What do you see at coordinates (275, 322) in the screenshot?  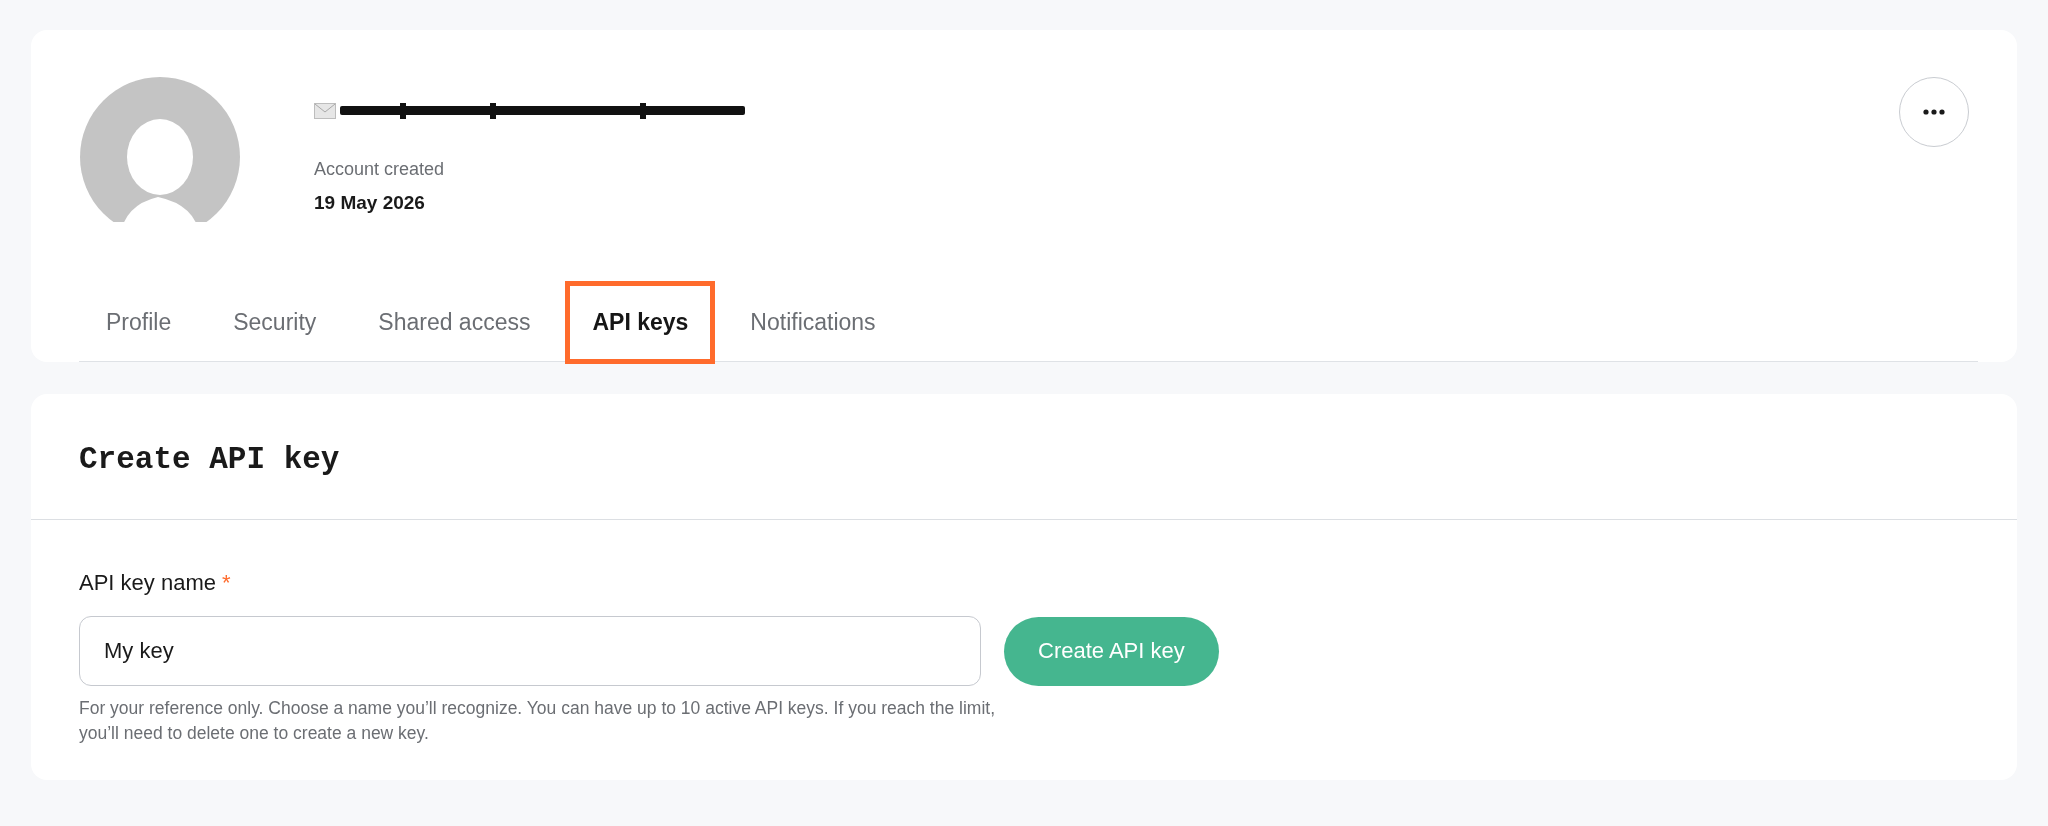 I see `tab: Security` at bounding box center [275, 322].